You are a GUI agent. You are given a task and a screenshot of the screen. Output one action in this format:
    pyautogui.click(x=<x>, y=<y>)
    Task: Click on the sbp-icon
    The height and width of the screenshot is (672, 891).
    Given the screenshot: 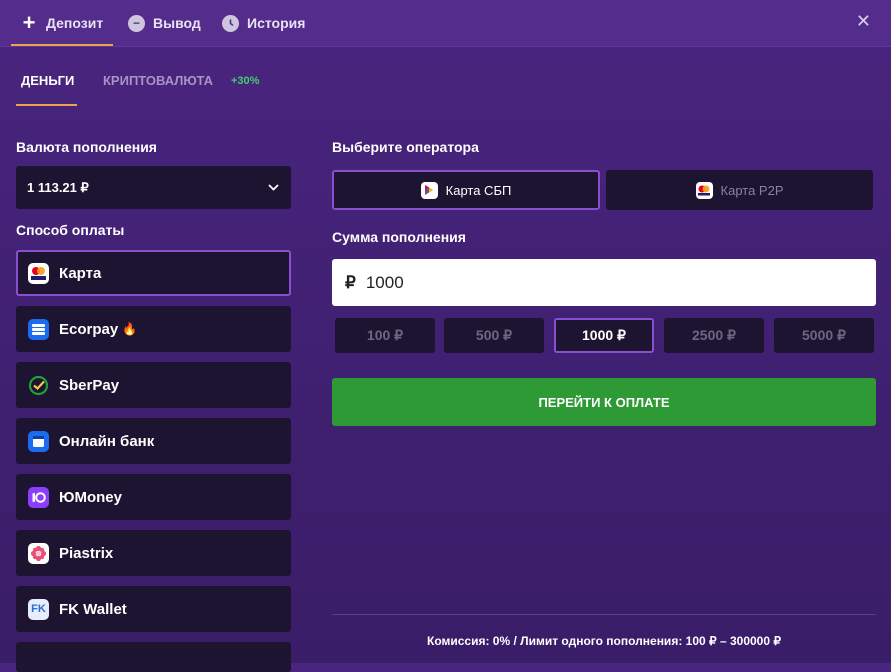 What is the action you would take?
    pyautogui.click(x=429, y=190)
    